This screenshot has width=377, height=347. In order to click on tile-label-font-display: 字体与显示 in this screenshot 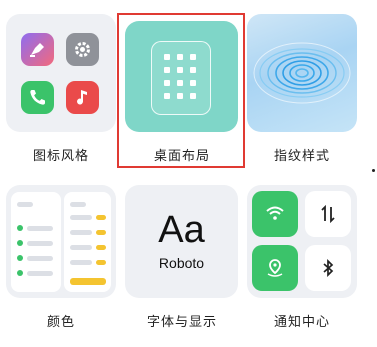, I will do `click(181, 322)`.